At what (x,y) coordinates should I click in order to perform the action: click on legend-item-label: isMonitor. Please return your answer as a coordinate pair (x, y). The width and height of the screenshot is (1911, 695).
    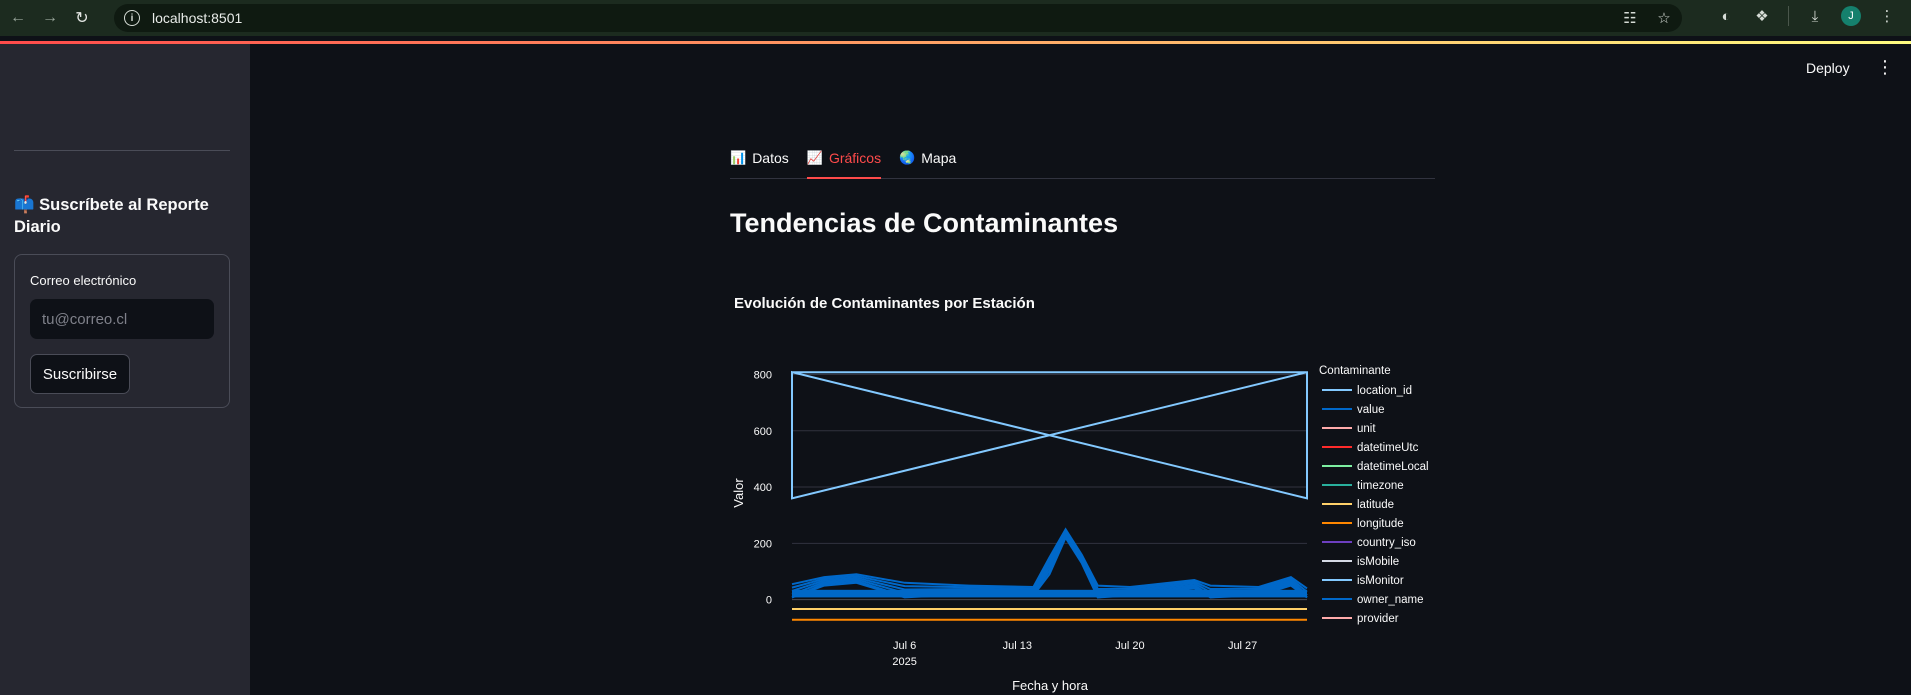
    Looking at the image, I should click on (1380, 581).